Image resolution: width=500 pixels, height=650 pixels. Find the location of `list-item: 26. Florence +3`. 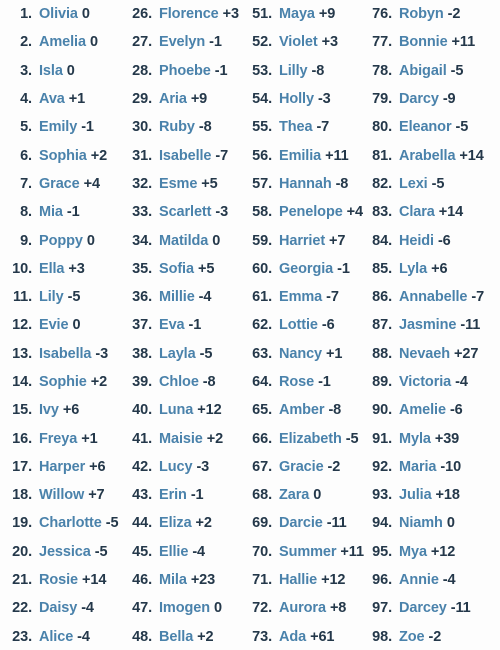

list-item: 26. Florence +3 is located at coordinates (180, 14).